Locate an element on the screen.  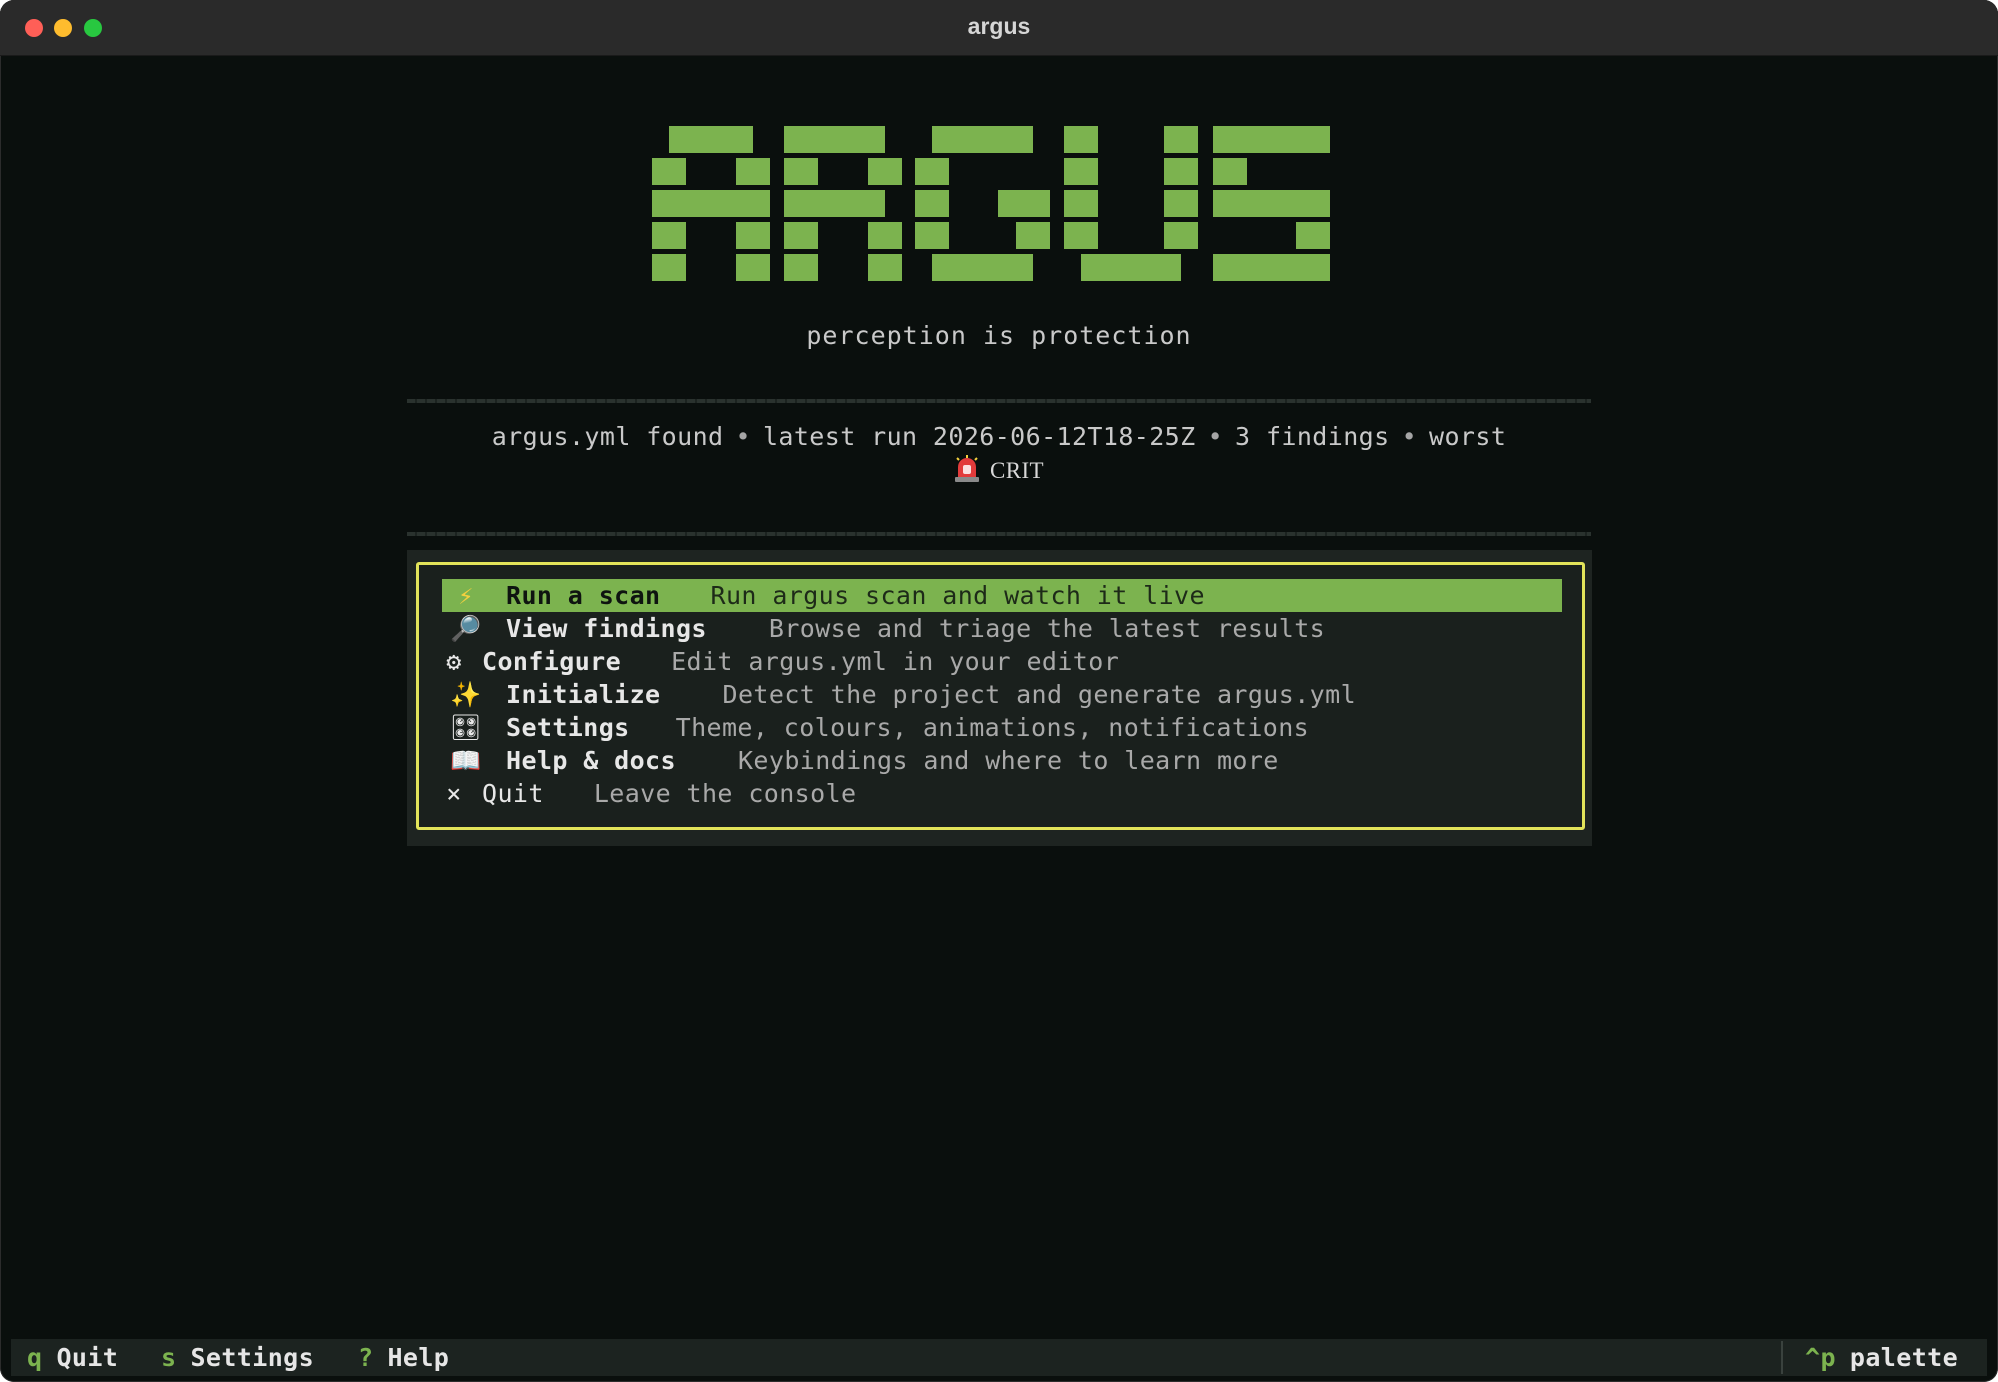
top-divider is located at coordinates (999, 401).